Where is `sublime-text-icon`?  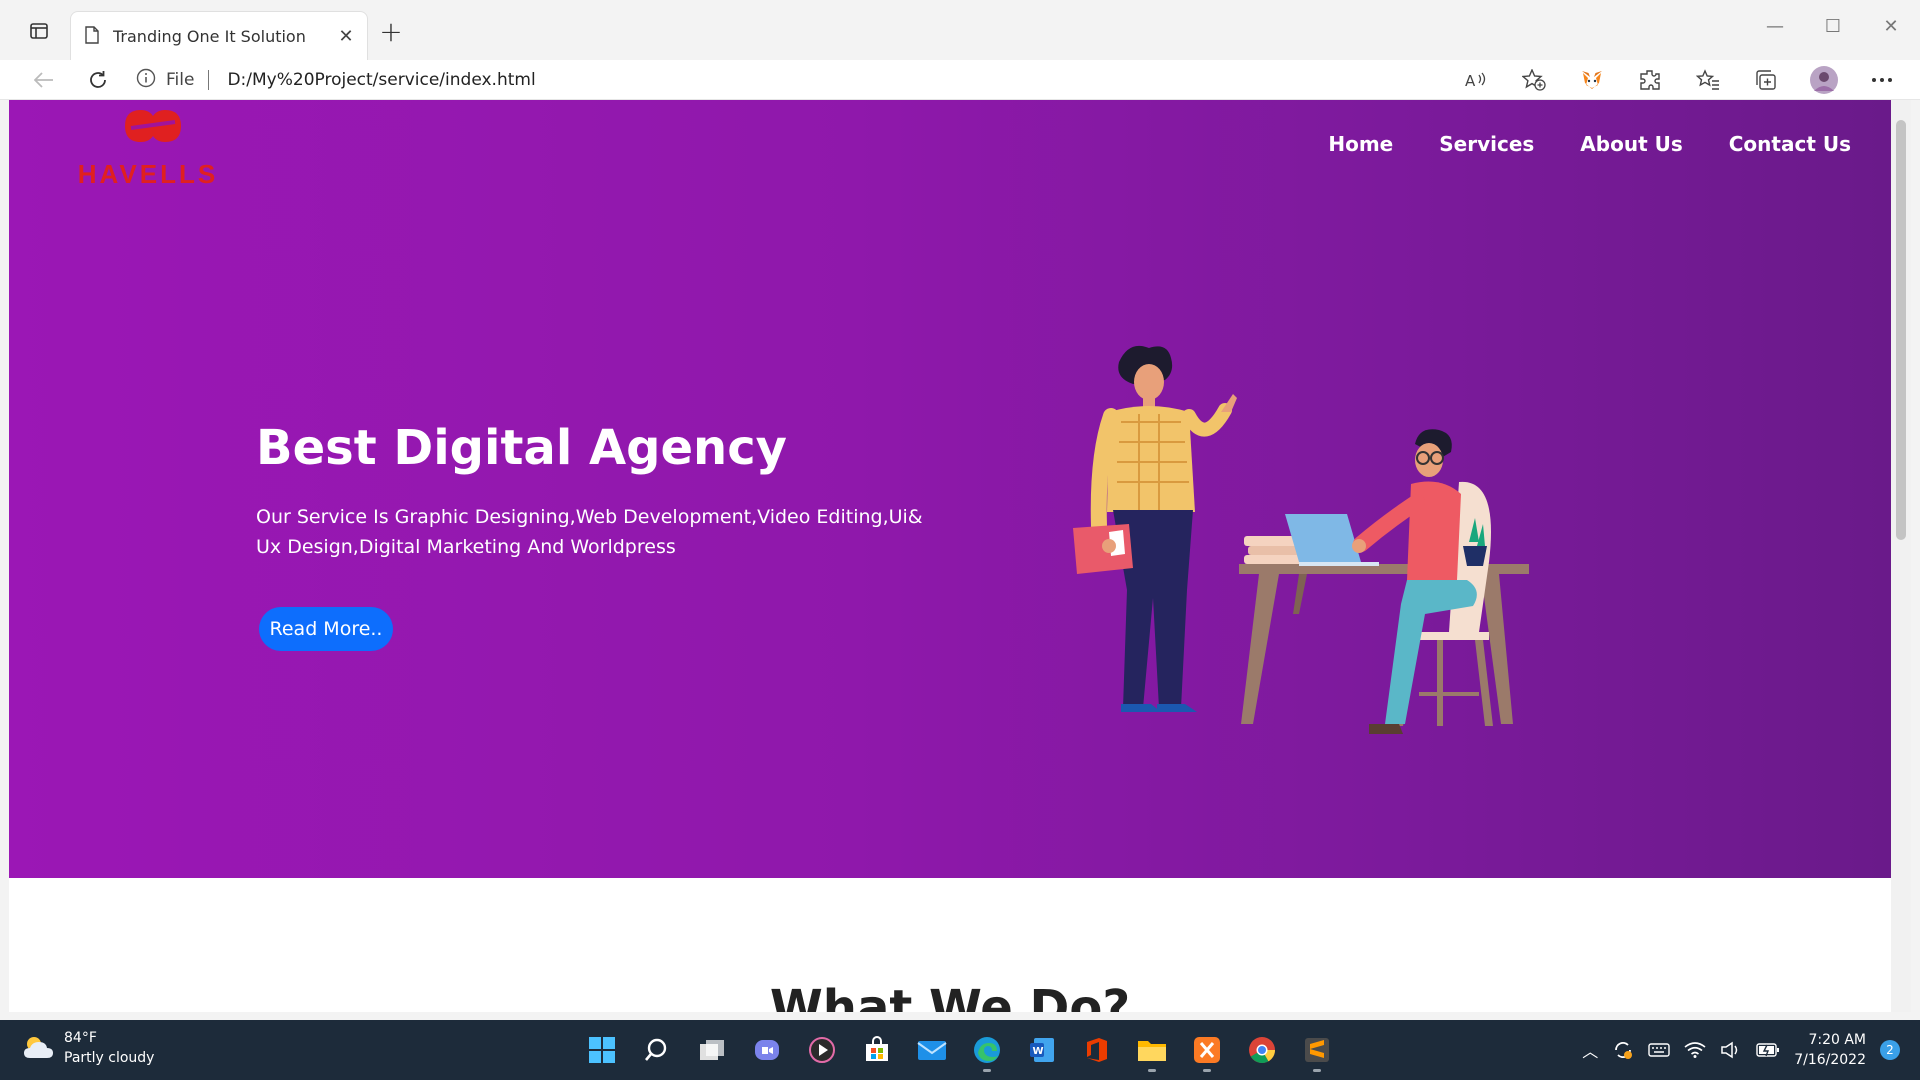
sublime-text-icon is located at coordinates (1317, 1050).